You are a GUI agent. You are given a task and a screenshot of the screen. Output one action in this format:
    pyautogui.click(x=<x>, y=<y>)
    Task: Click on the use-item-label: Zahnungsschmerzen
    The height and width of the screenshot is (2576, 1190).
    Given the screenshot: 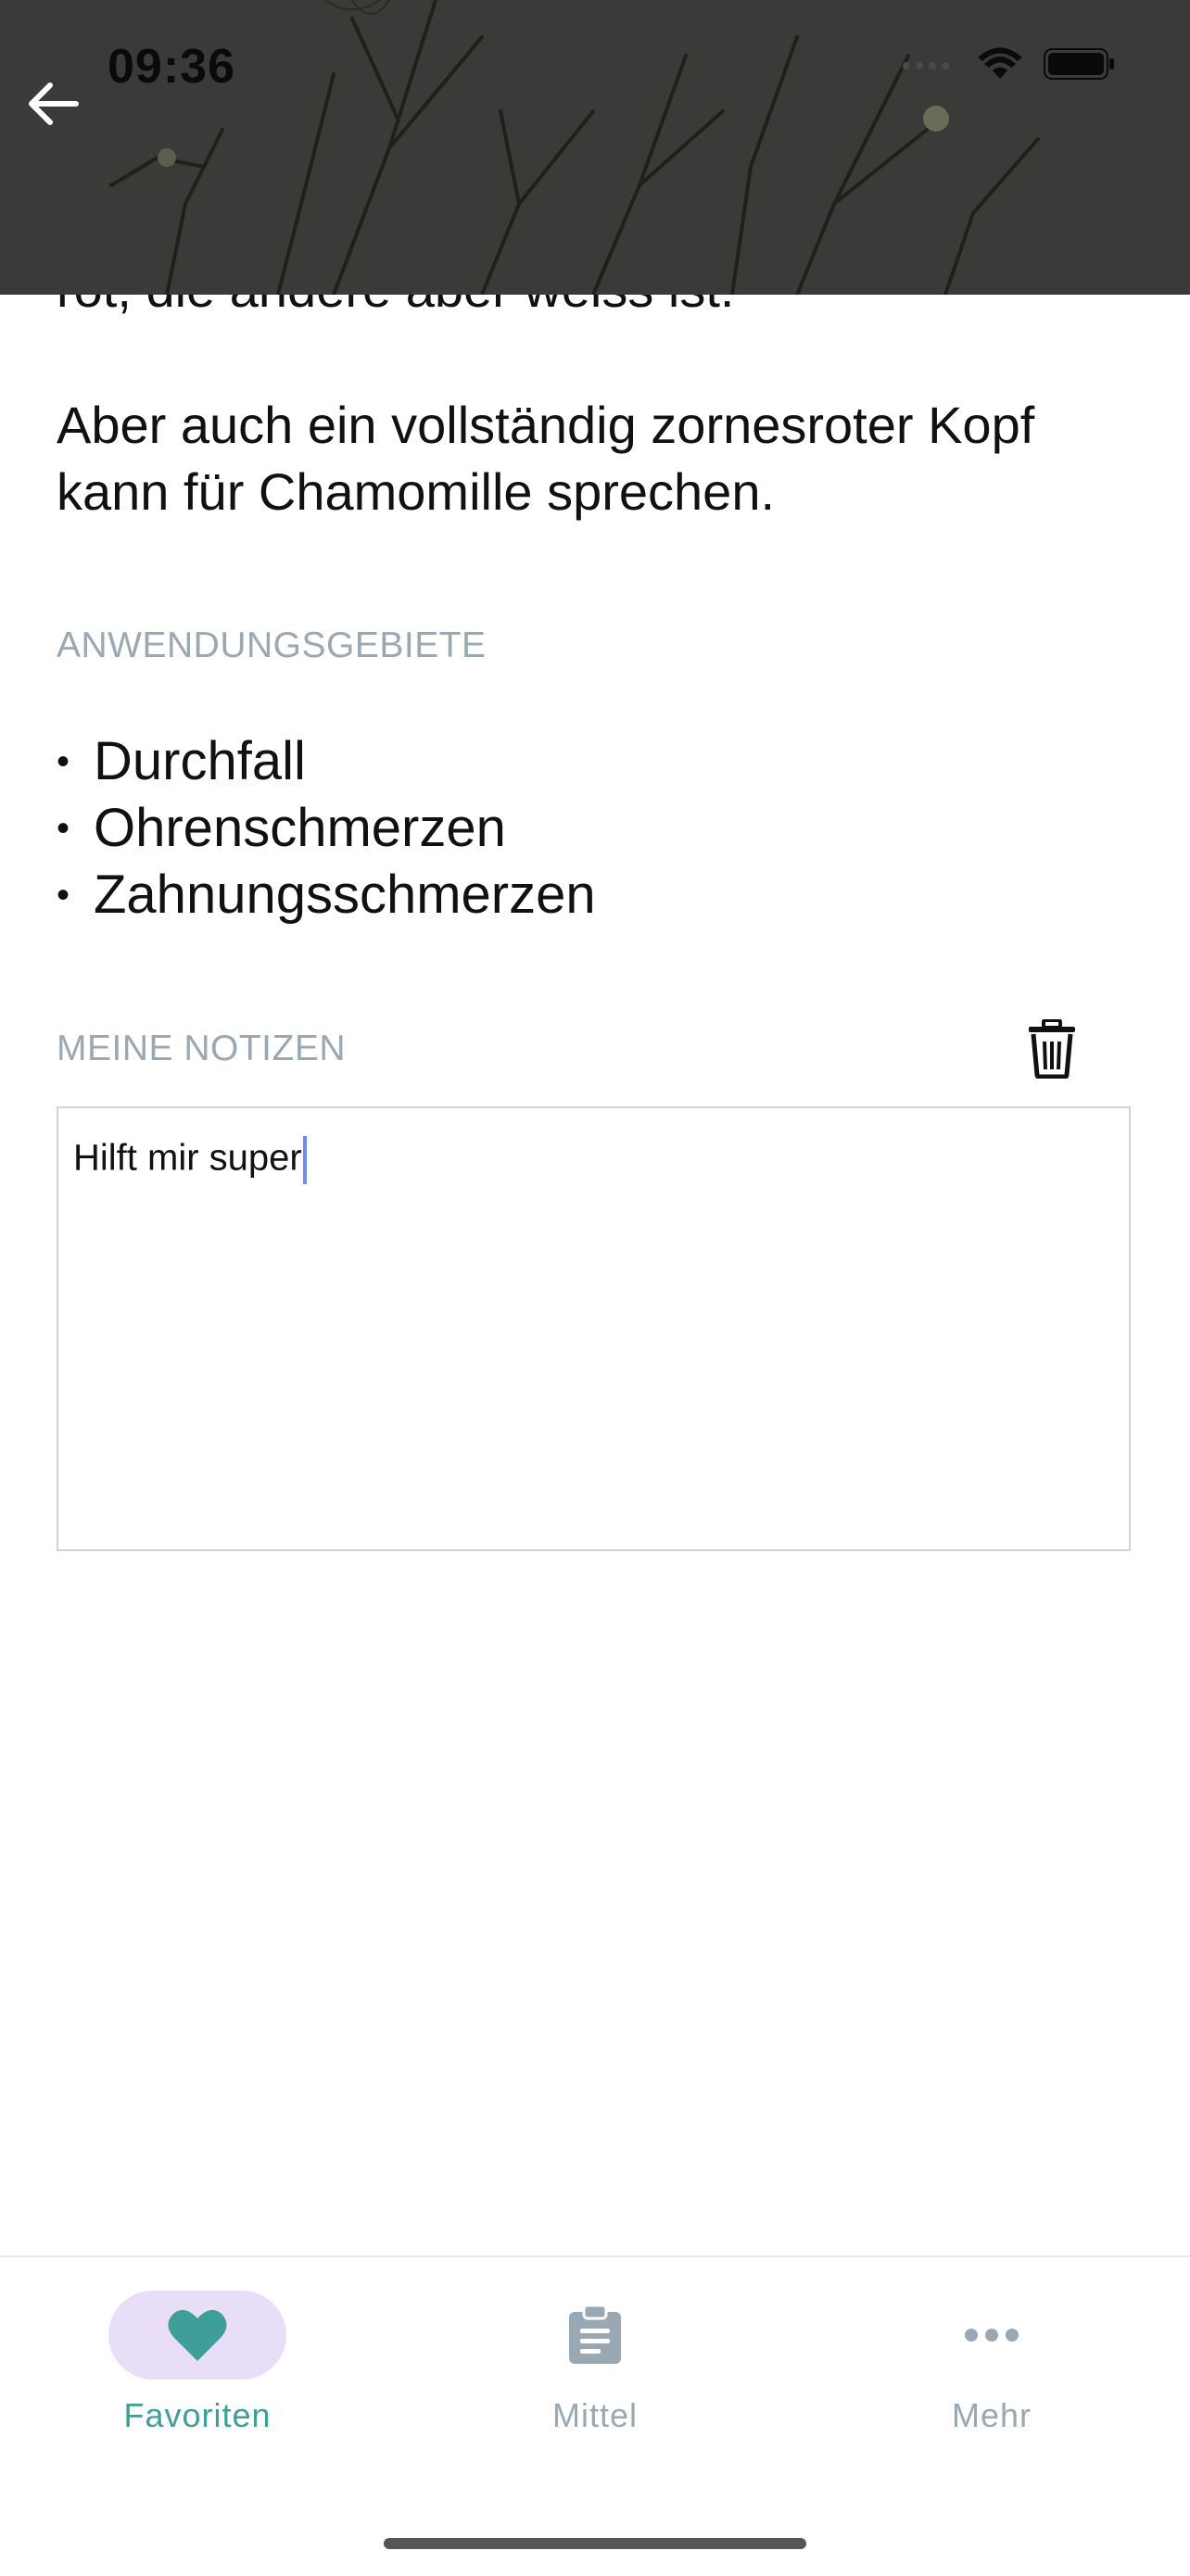 What is the action you would take?
    pyautogui.click(x=345, y=895)
    